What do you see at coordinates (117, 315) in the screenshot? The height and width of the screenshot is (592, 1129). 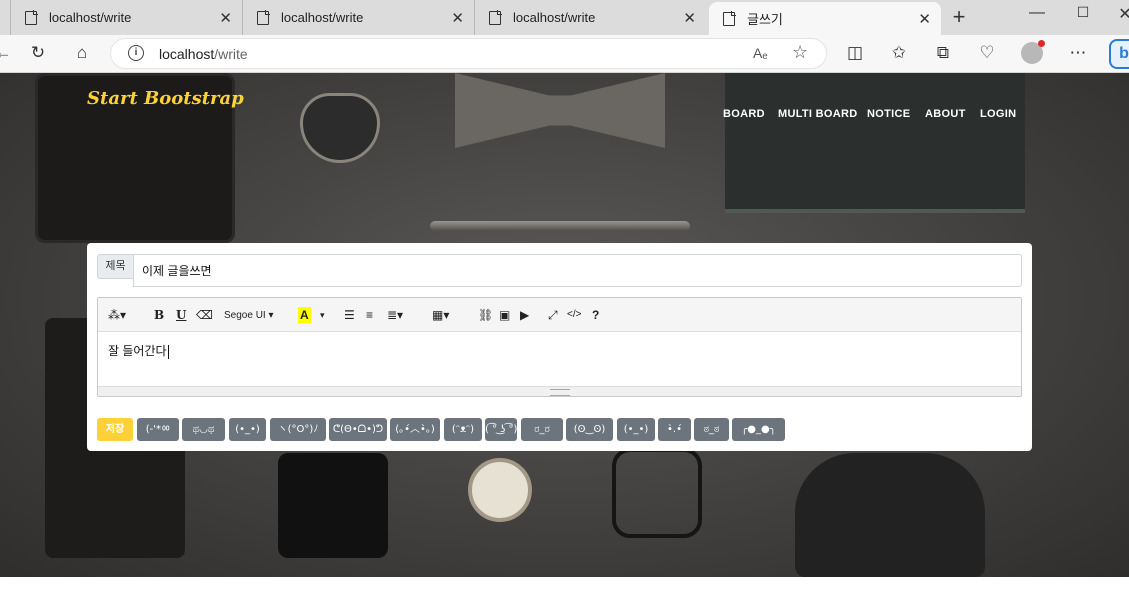 I see `magic-style-icon: ⁂▾` at bounding box center [117, 315].